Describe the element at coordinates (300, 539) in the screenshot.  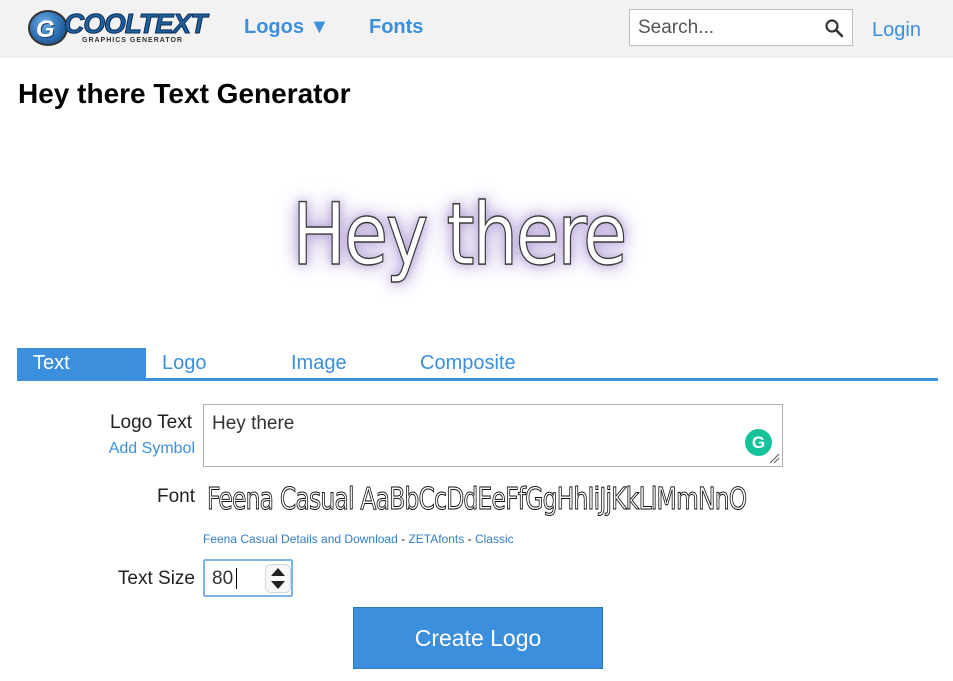
I see `font-details-link: Feena Casual Details and Download` at that location.